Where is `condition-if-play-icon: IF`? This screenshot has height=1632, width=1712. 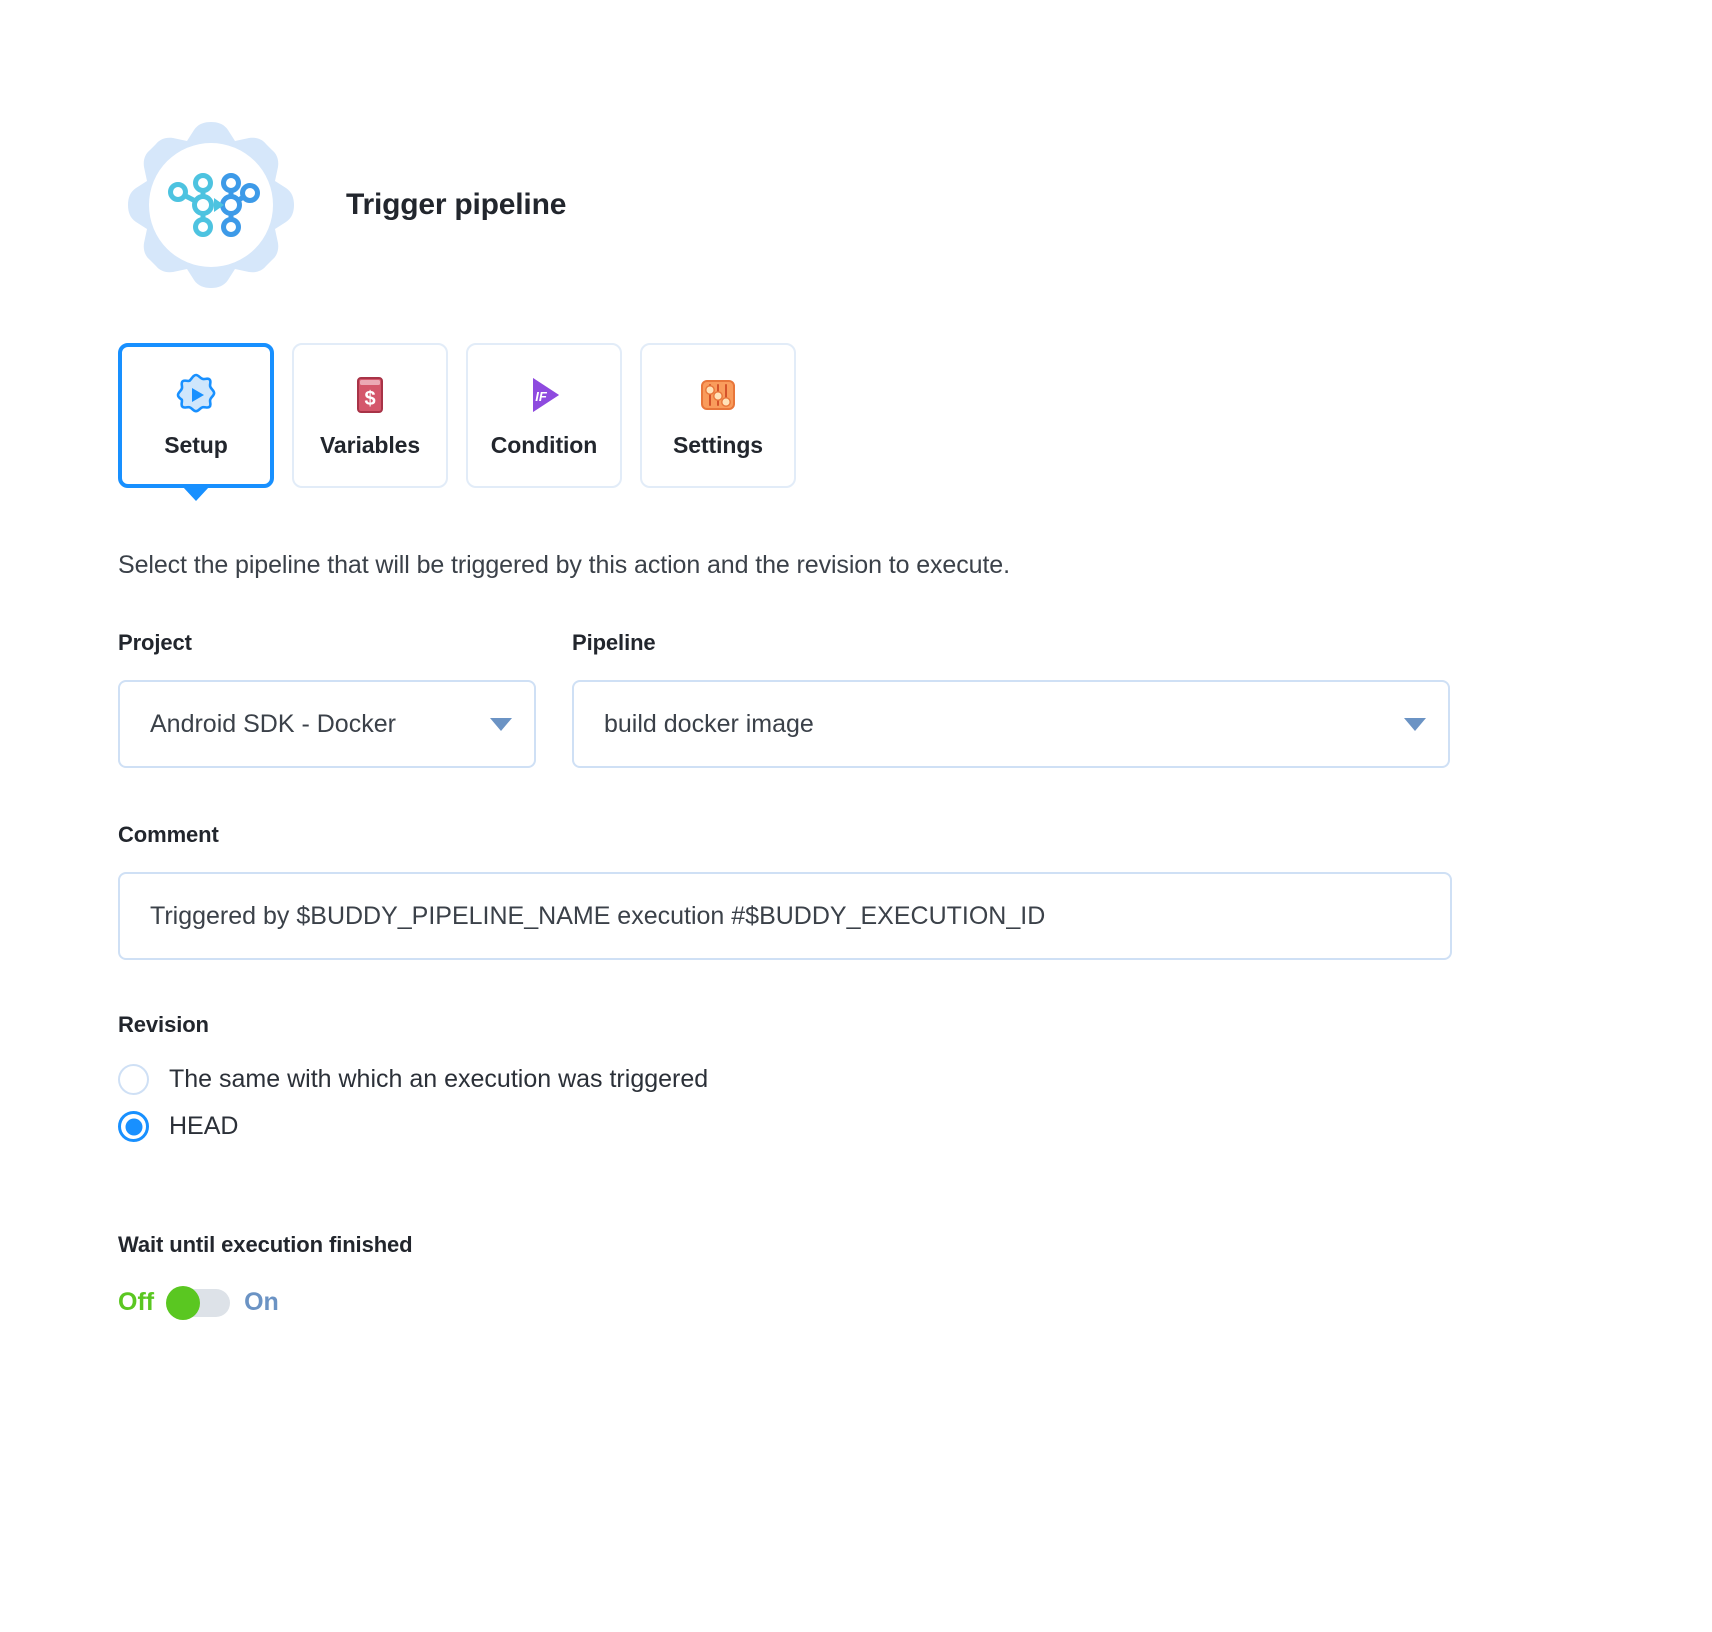 condition-if-play-icon: IF is located at coordinates (544, 395).